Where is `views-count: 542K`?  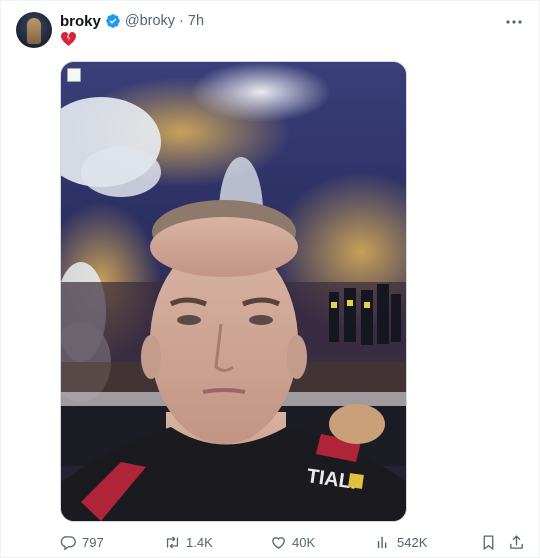
views-count: 542K is located at coordinates (412, 542).